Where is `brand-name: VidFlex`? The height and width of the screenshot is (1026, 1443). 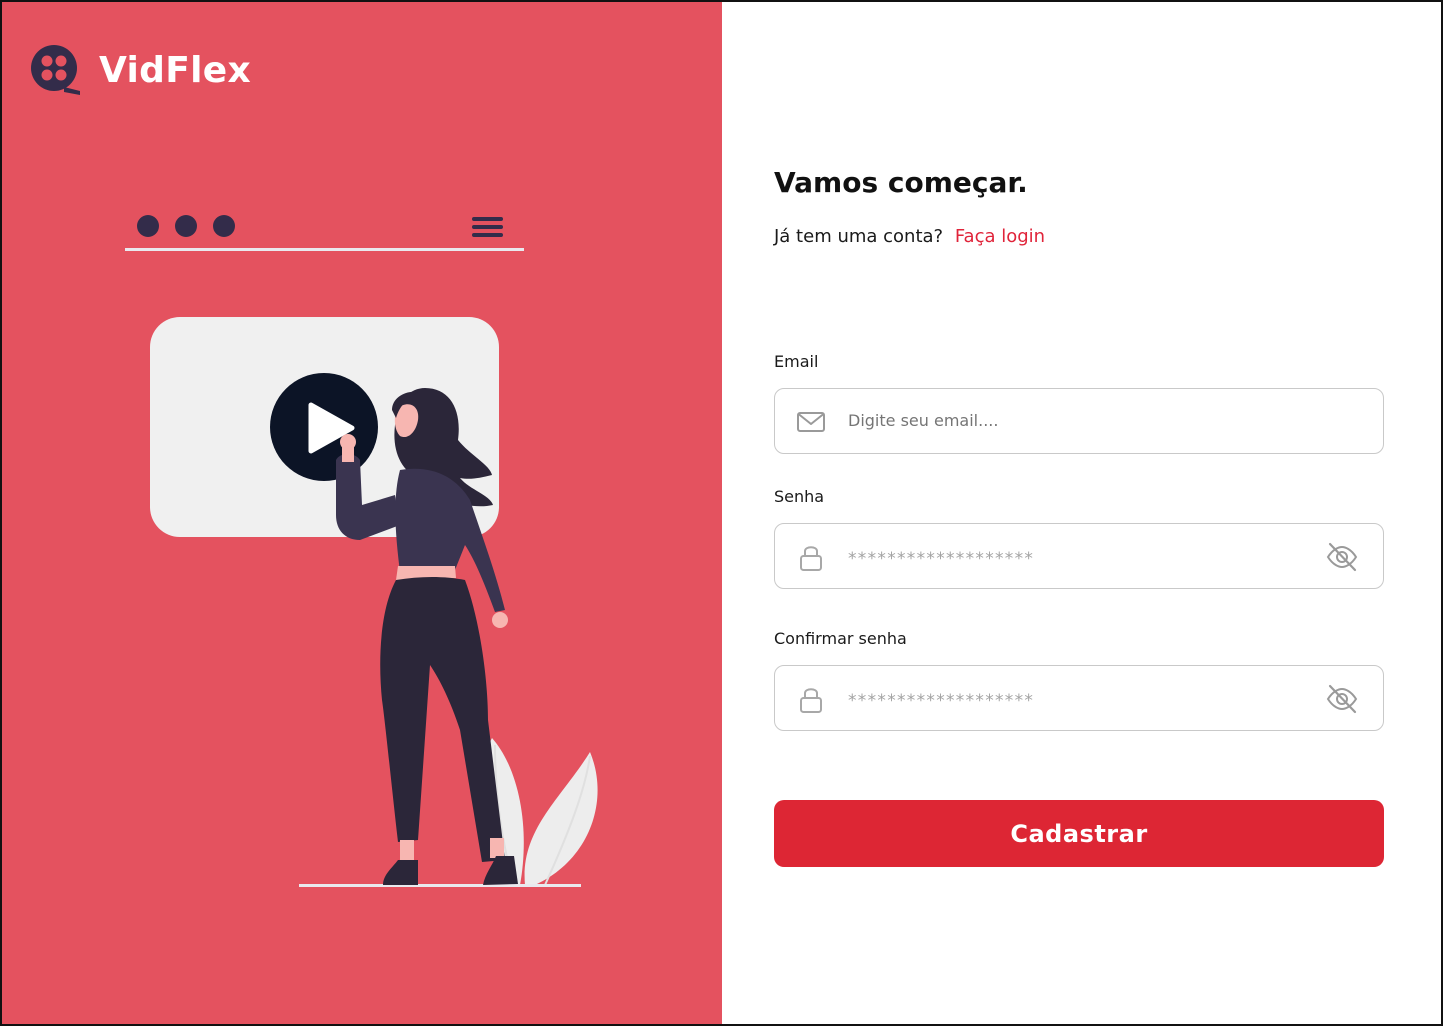
brand-name: VidFlex is located at coordinates (175, 70).